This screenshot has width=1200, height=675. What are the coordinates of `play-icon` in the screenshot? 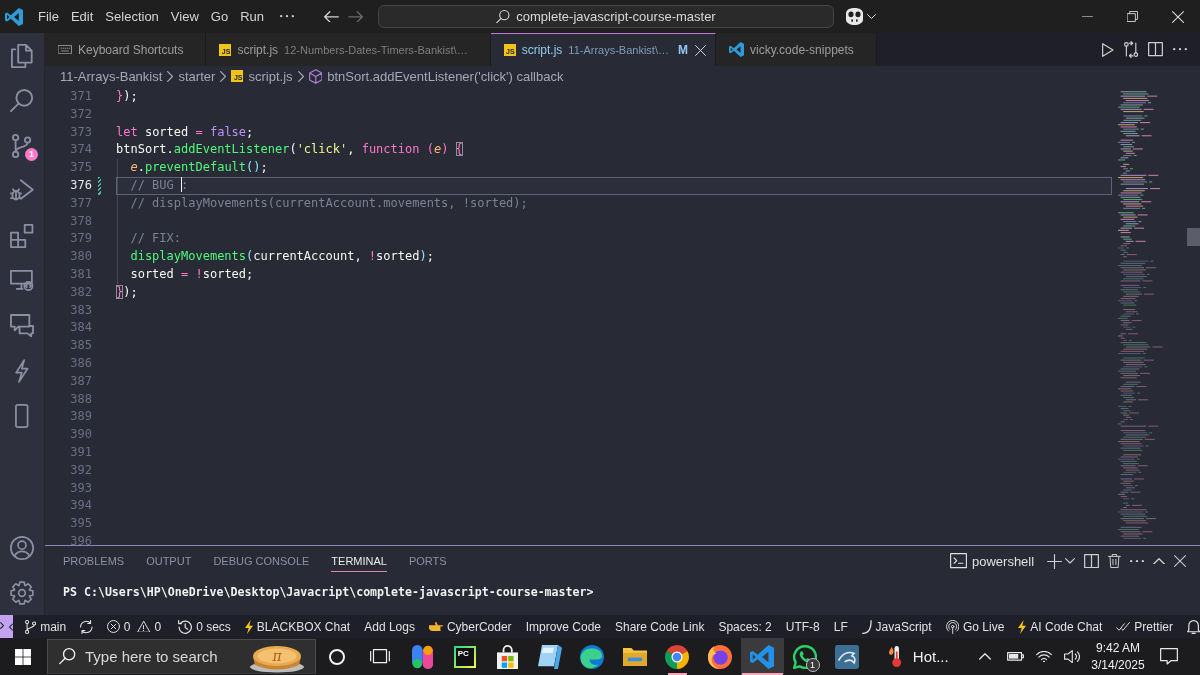 It's located at (1108, 49).